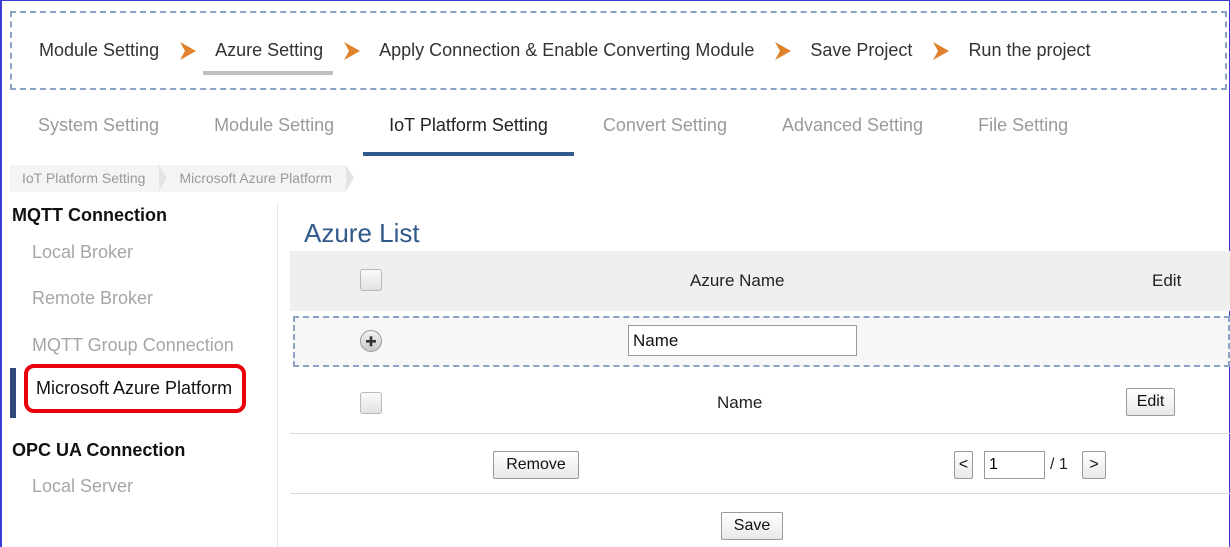 This screenshot has width=1230, height=547. Describe the element at coordinates (82, 486) in the screenshot. I see `sidebar-item-local-server: Local Server` at that location.